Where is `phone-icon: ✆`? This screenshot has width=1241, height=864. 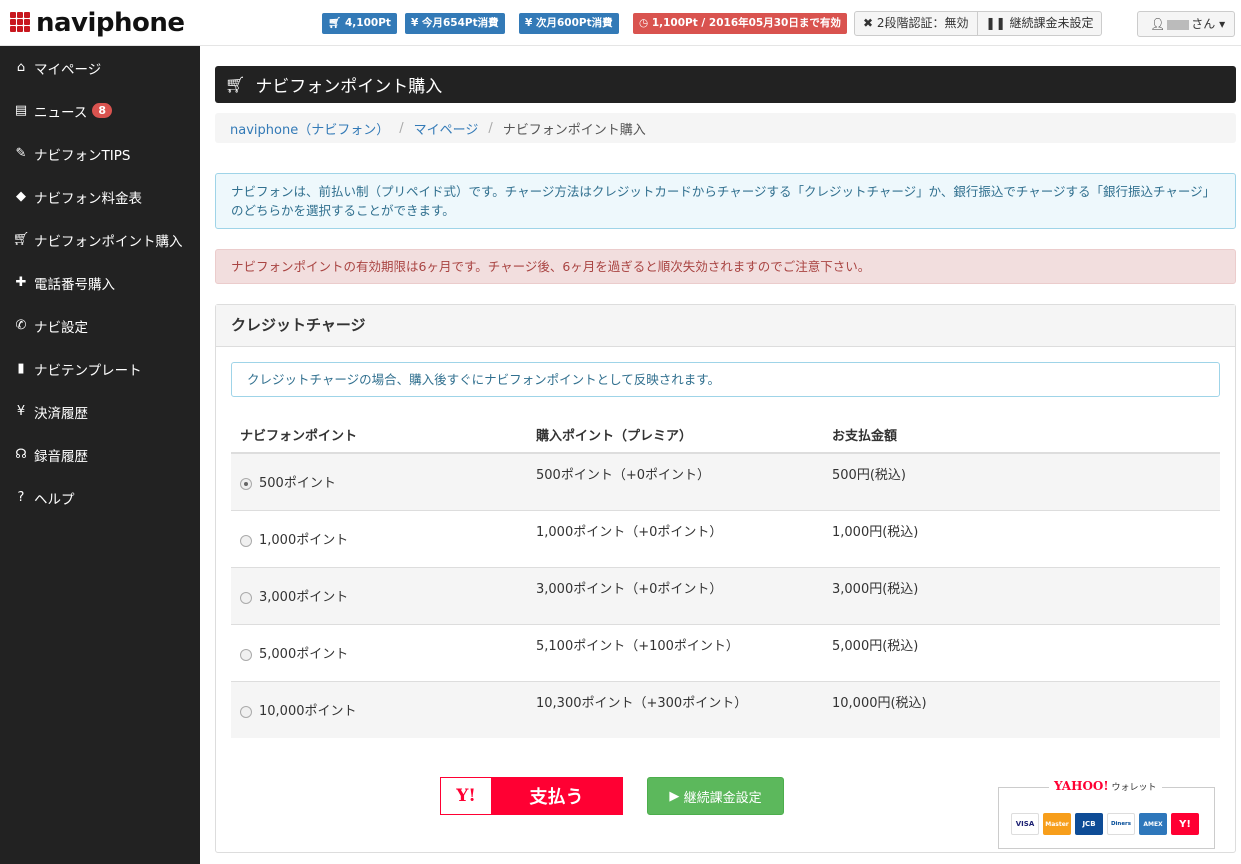 phone-icon: ✆ is located at coordinates (21, 325).